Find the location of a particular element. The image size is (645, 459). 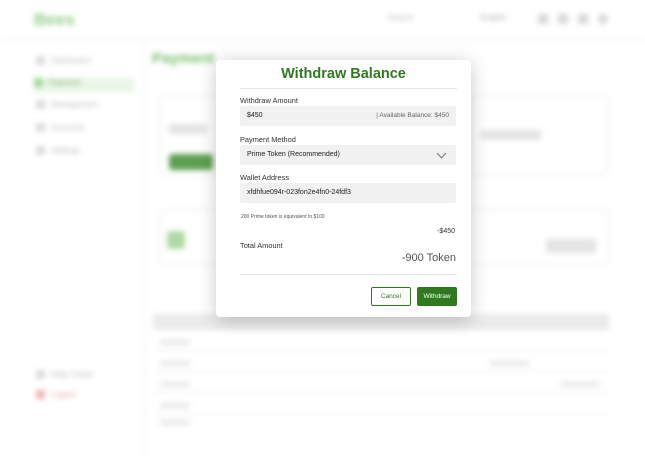

payment-method-value: Prime Token (Recommended) is located at coordinates (293, 154).